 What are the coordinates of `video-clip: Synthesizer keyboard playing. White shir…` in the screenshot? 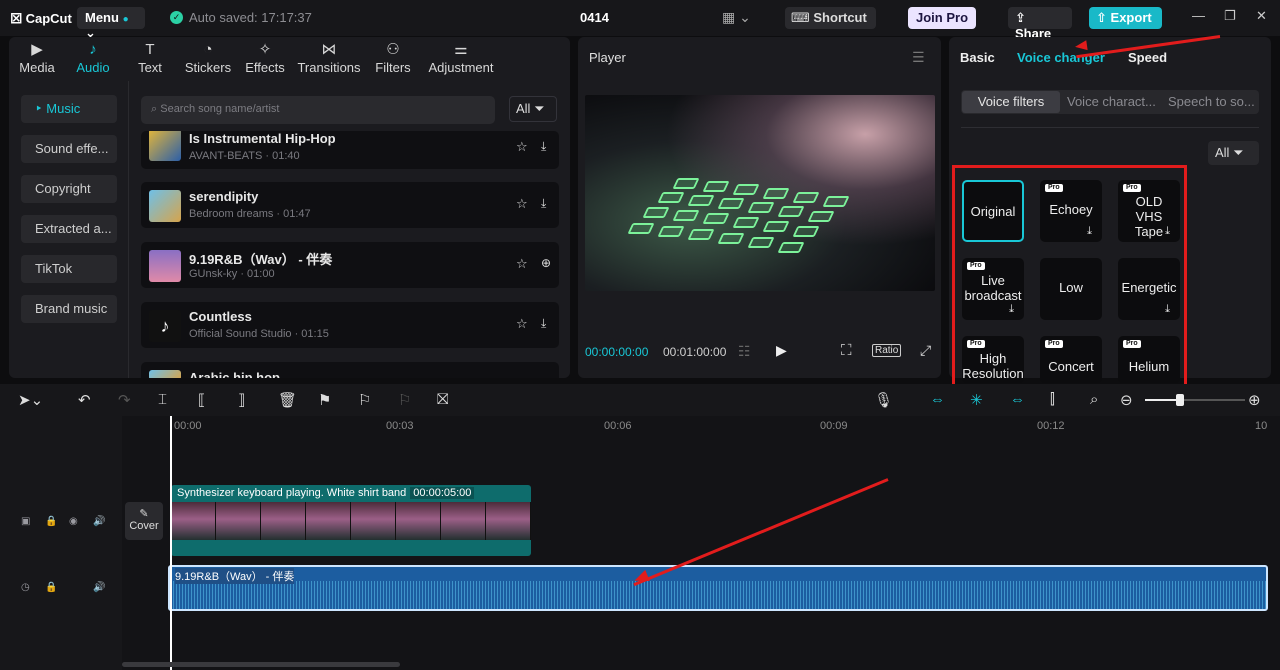 It's located at (351, 520).